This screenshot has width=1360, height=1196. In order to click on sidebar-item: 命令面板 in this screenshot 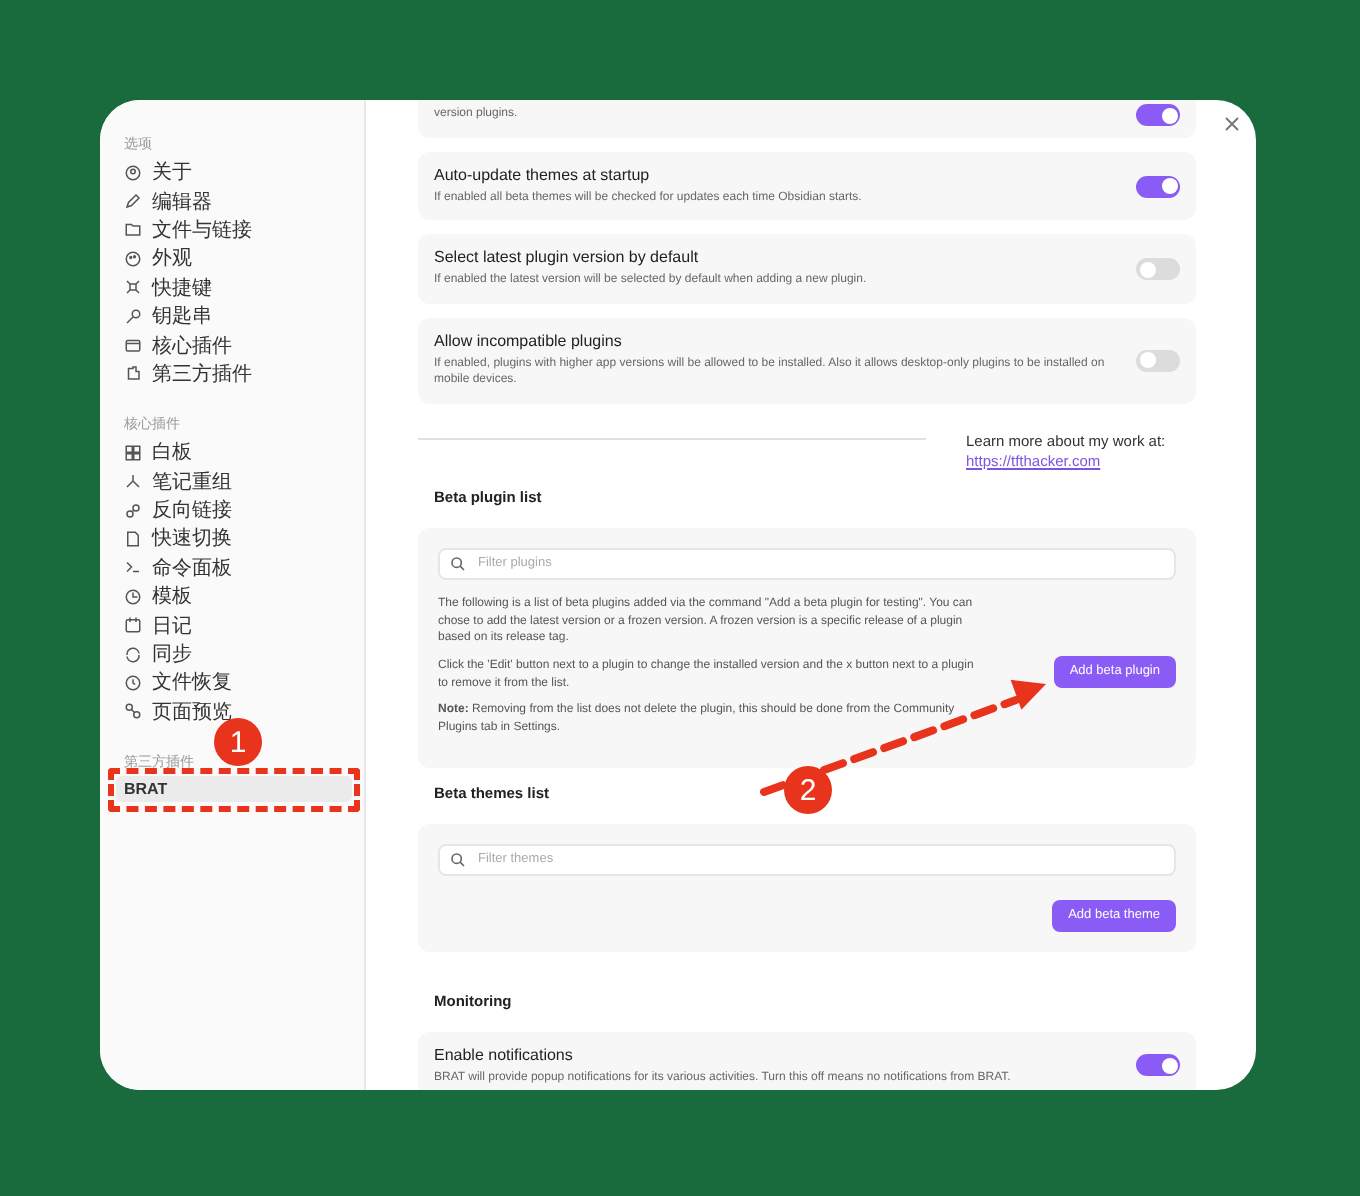, I will do `click(234, 568)`.